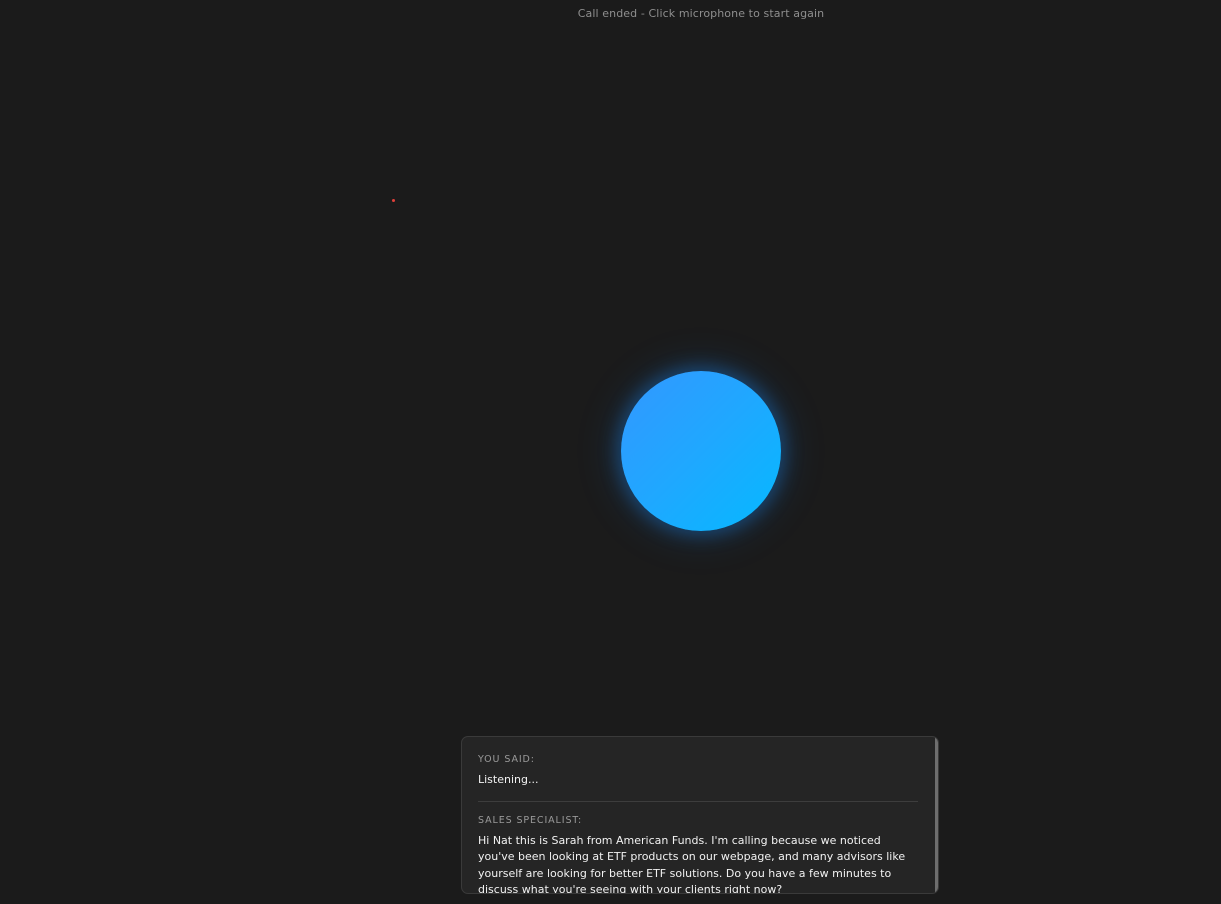 Image resolution: width=1221 pixels, height=904 pixels. What do you see at coordinates (506, 759) in the screenshot?
I see `user-speech-label: YOU SAID:` at bounding box center [506, 759].